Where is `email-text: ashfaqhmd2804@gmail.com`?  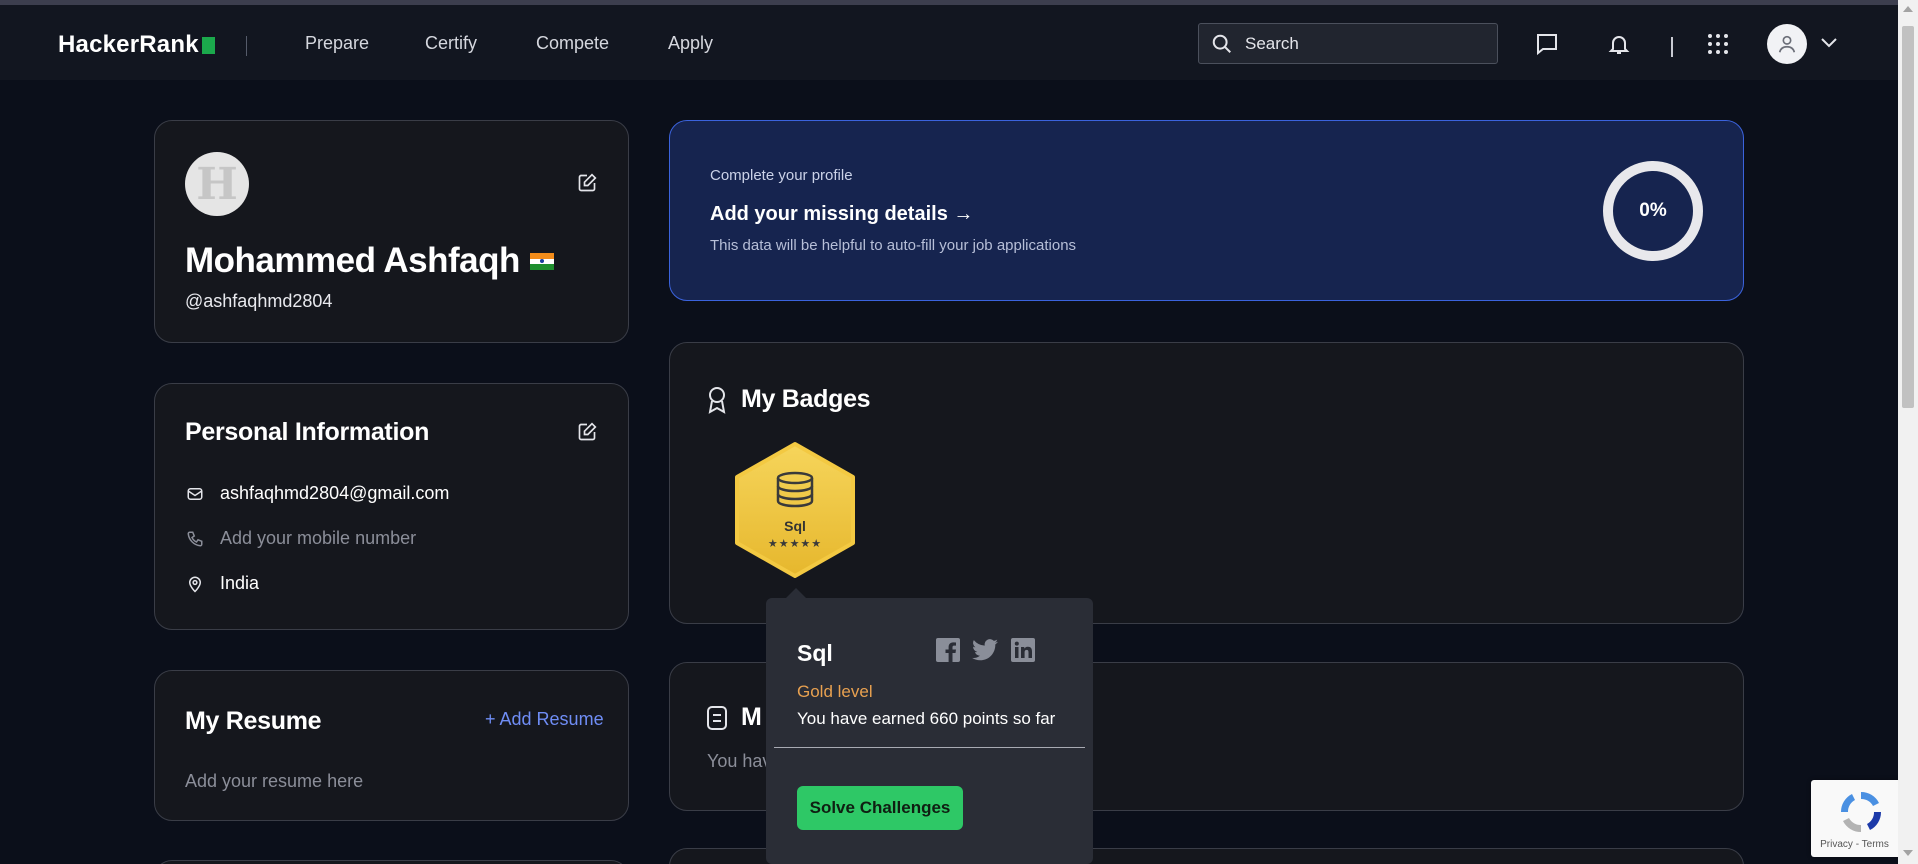 email-text: ashfaqhmd2804@gmail.com is located at coordinates (335, 493).